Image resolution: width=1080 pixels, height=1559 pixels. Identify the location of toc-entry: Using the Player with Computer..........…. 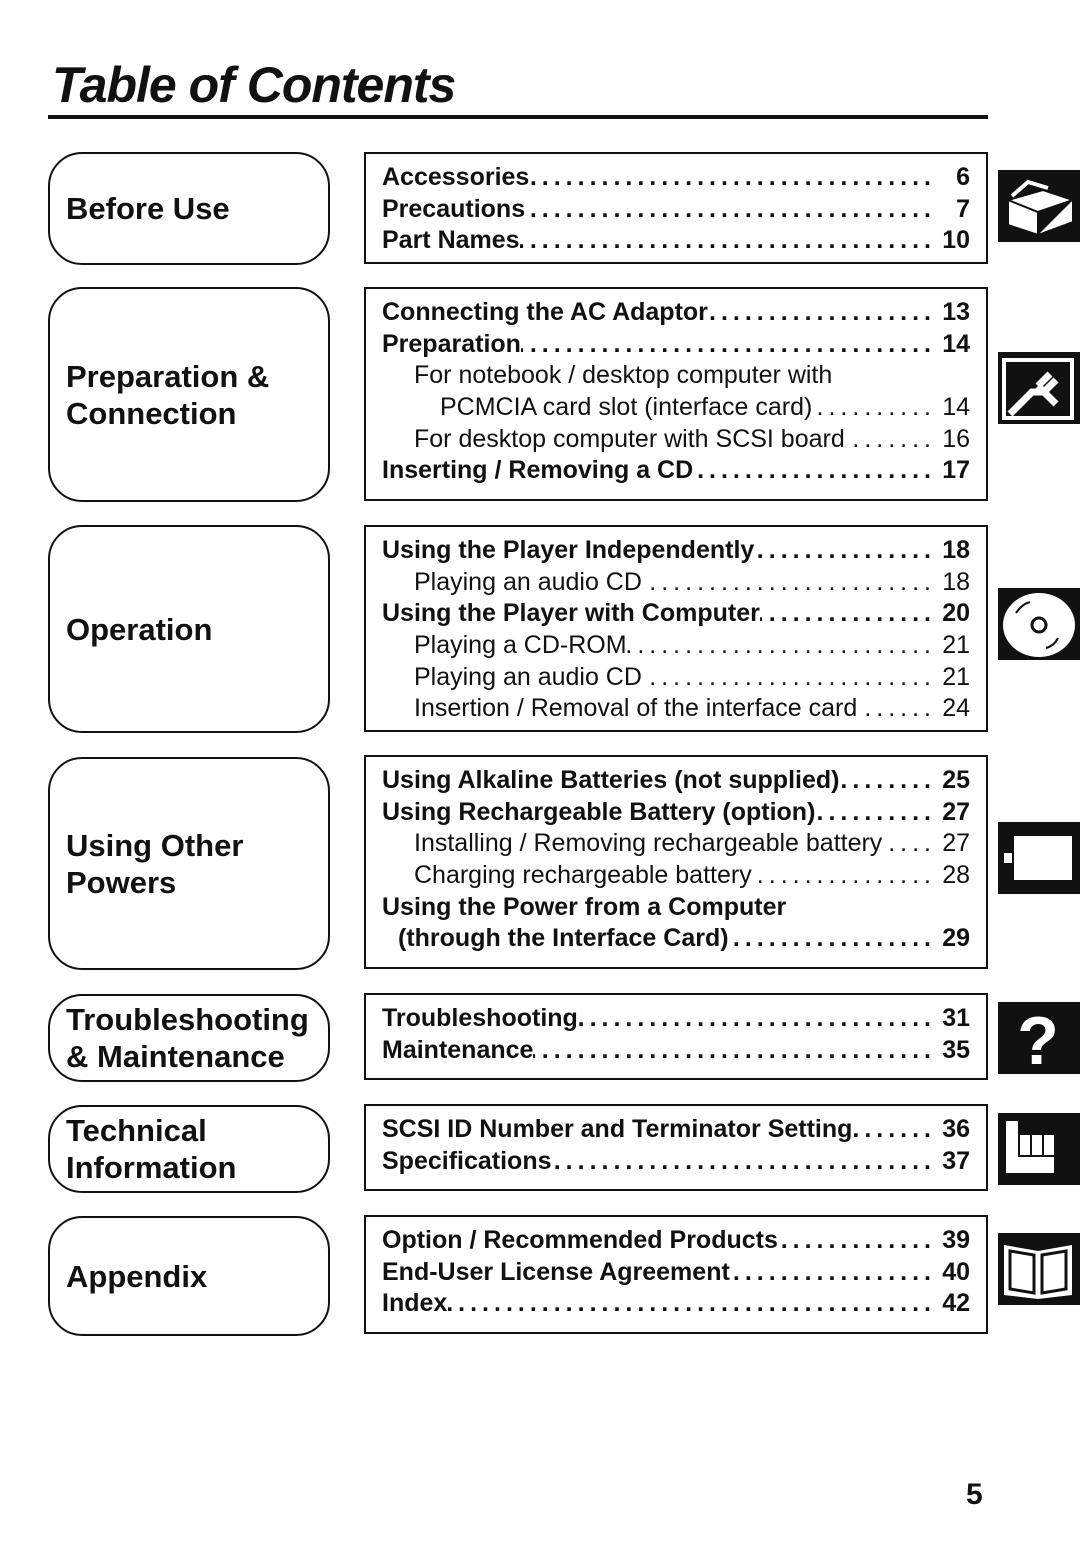
(676, 614).